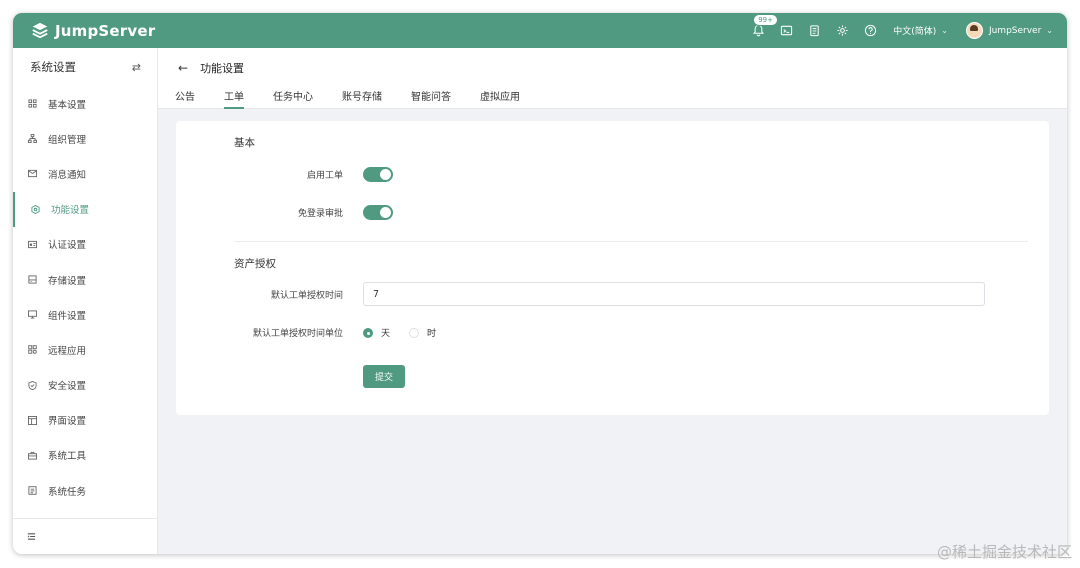 This screenshot has height=568, width=1080. Describe the element at coordinates (85, 536) in the screenshot. I see `sidebar-collapse-button` at that location.